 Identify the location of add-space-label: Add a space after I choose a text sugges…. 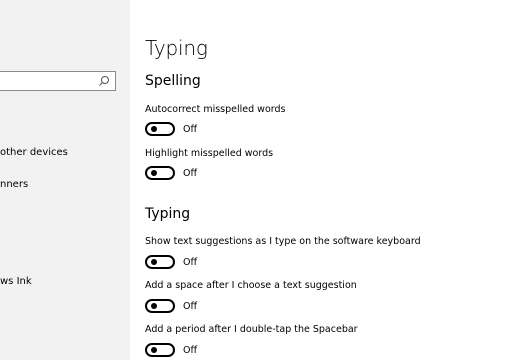
(251, 285).